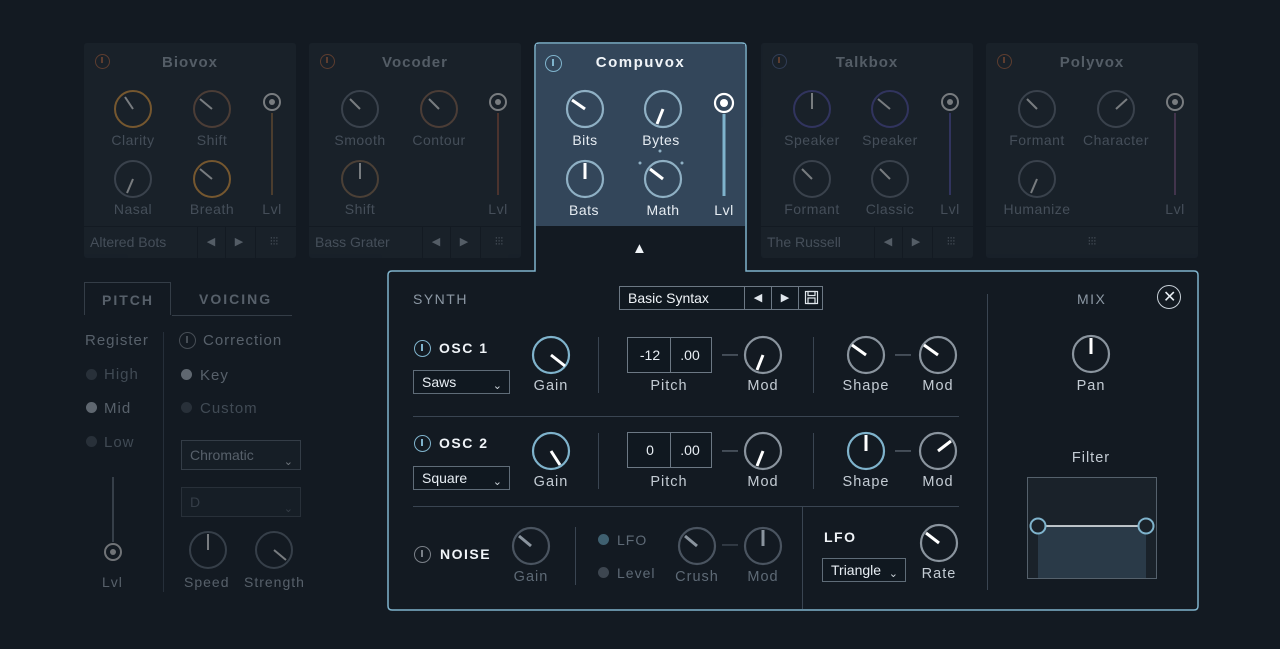  What do you see at coordinates (763, 577) in the screenshot?
I see `noise-mod-label: Mod` at bounding box center [763, 577].